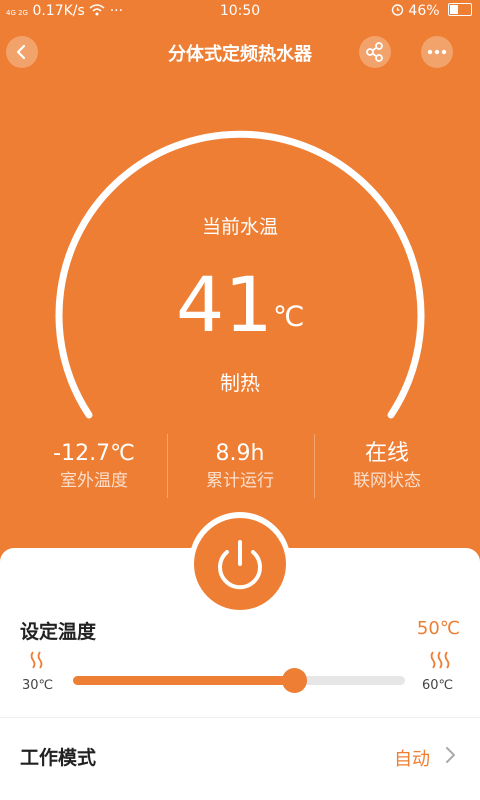 This screenshot has height=800, width=480. I want to click on temperature-slider-fill, so click(184, 680).